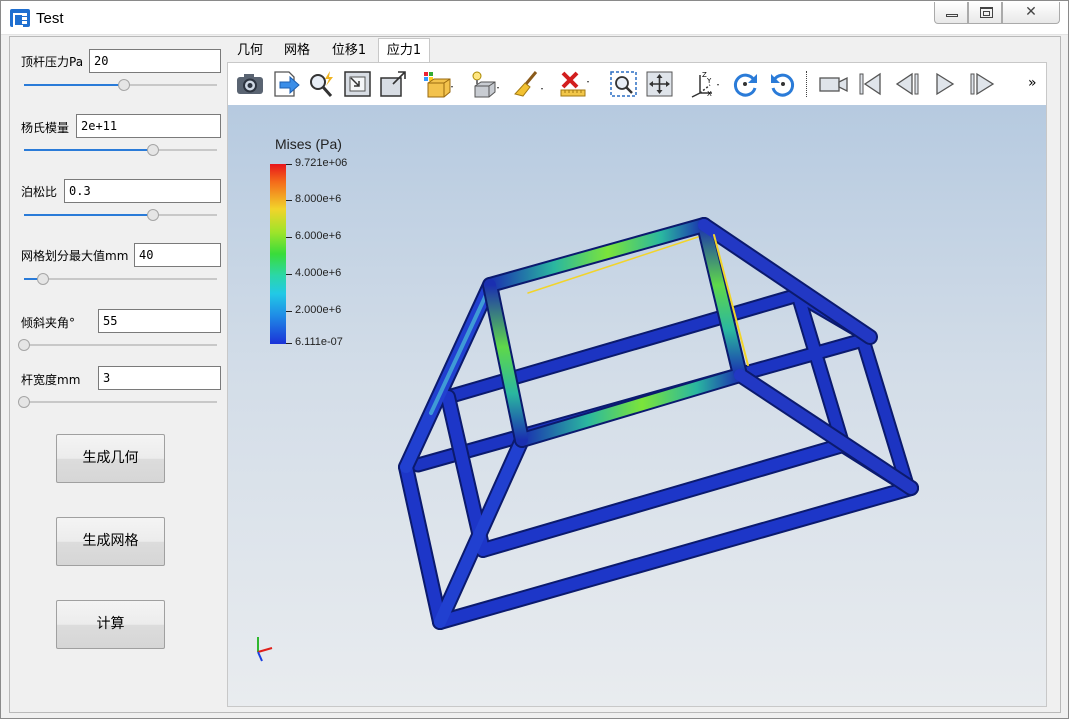 The height and width of the screenshot is (719, 1069). I want to click on maximize-button, so click(985, 13).